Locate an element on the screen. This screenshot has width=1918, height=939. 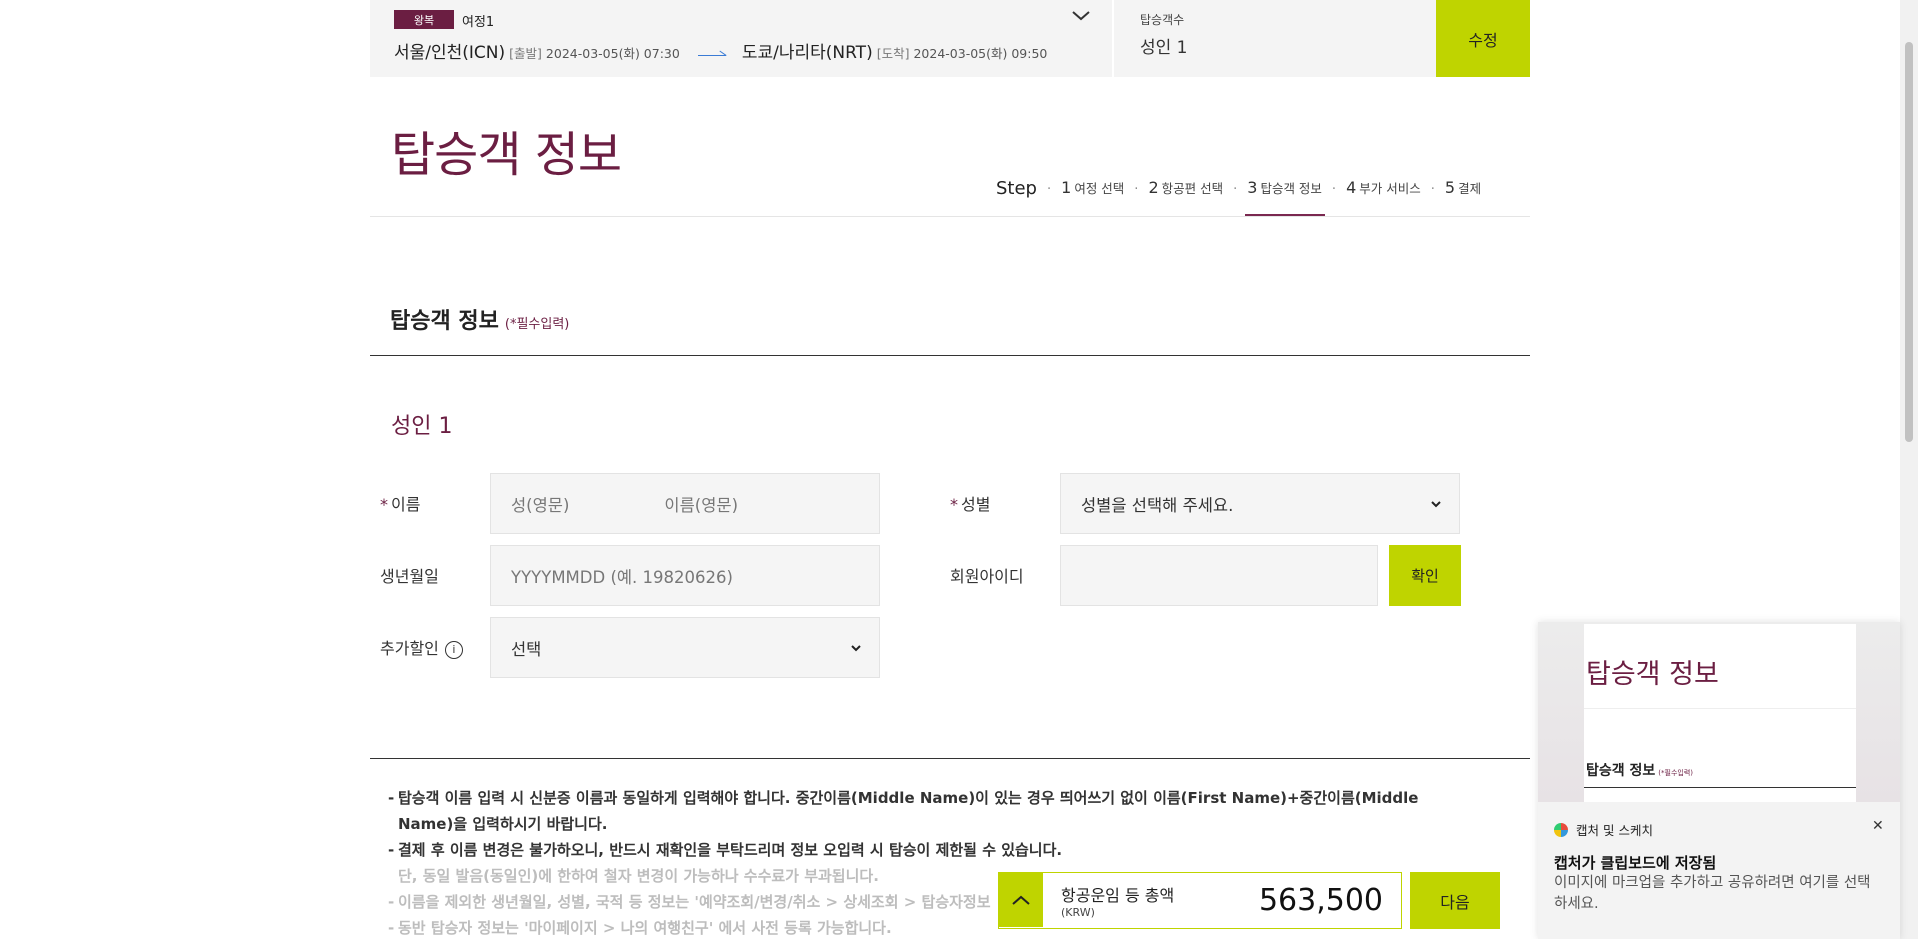
discount-label: 추가할인 i is located at coordinates (421, 647).